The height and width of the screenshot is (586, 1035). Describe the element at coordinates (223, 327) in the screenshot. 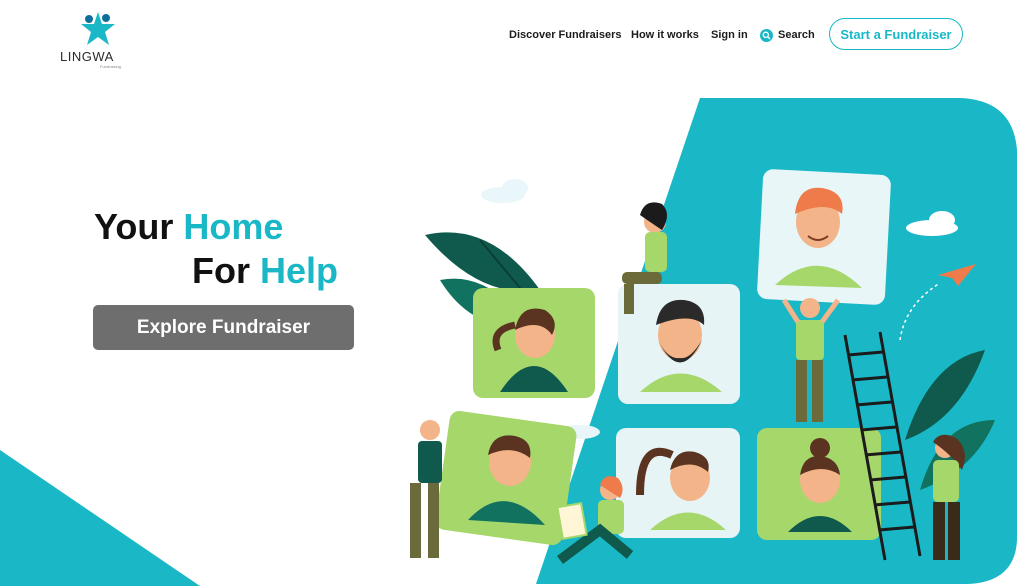

I see `explore-fundraiser-button: Explore Fundraiser` at that location.